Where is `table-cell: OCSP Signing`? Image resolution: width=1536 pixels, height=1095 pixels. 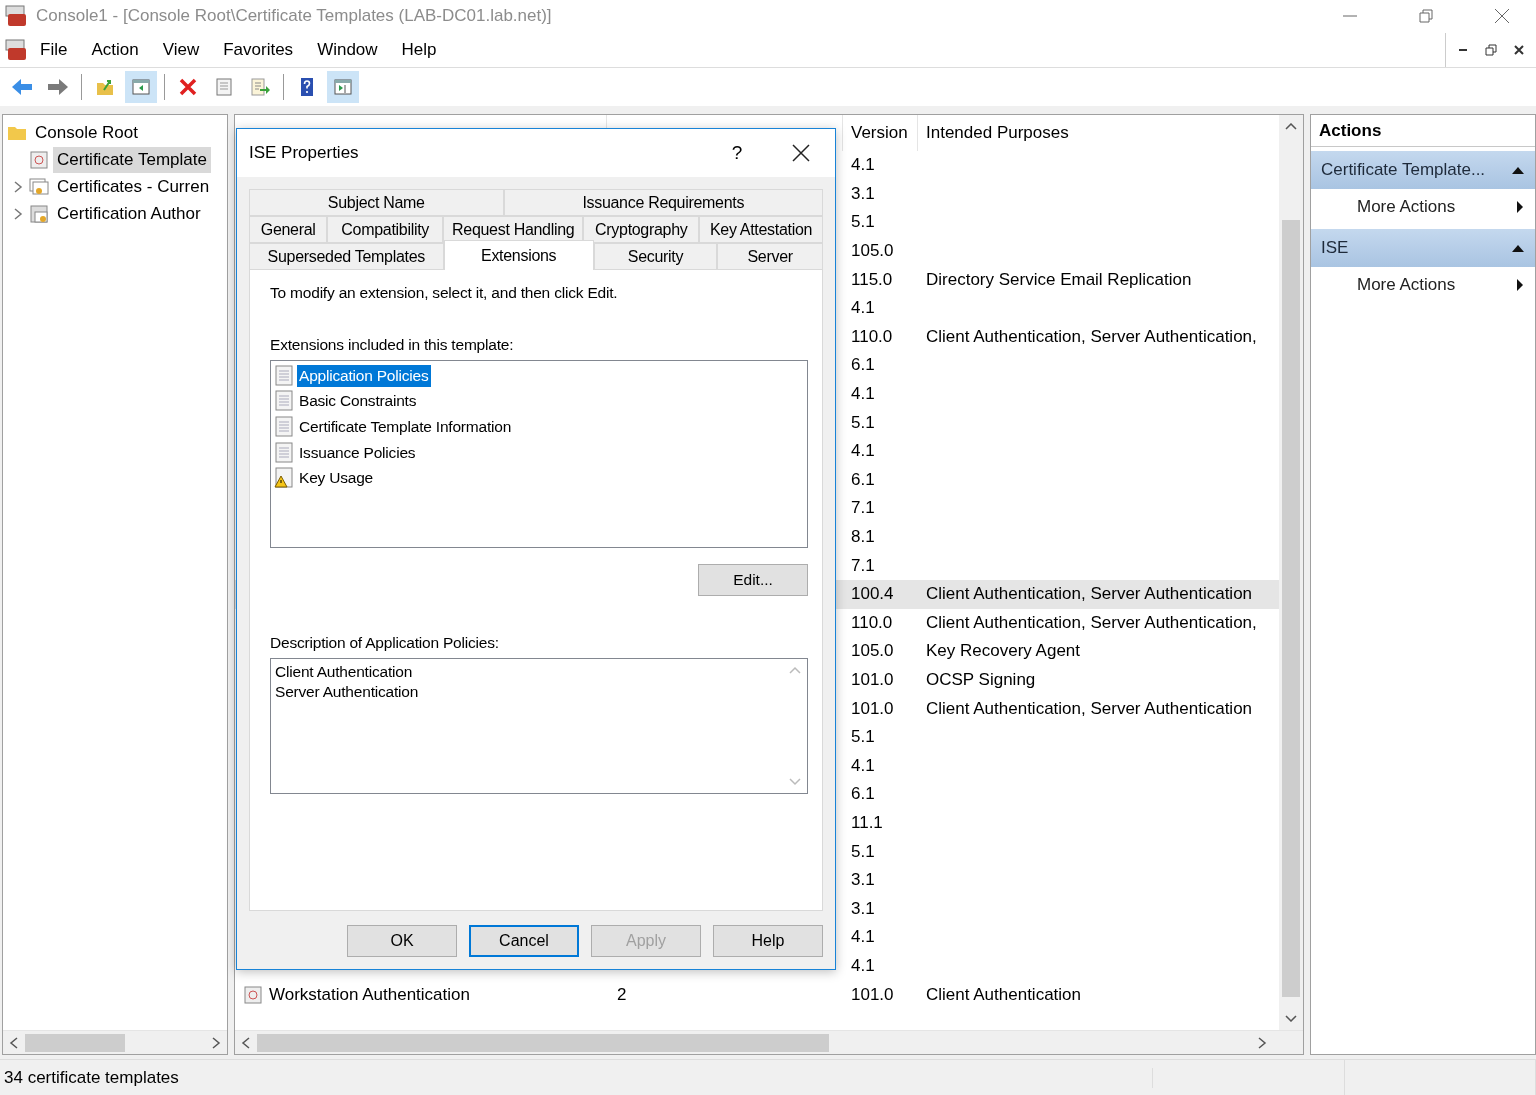 table-cell: OCSP Signing is located at coordinates (981, 680).